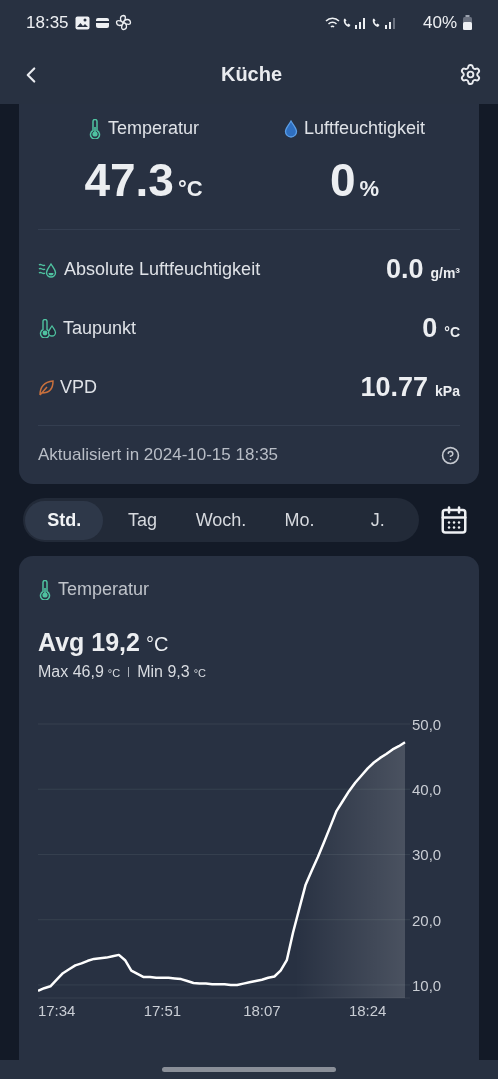 This screenshot has height=1079, width=498. Describe the element at coordinates (142, 520) in the screenshot. I see `period-tab: Tag` at that location.